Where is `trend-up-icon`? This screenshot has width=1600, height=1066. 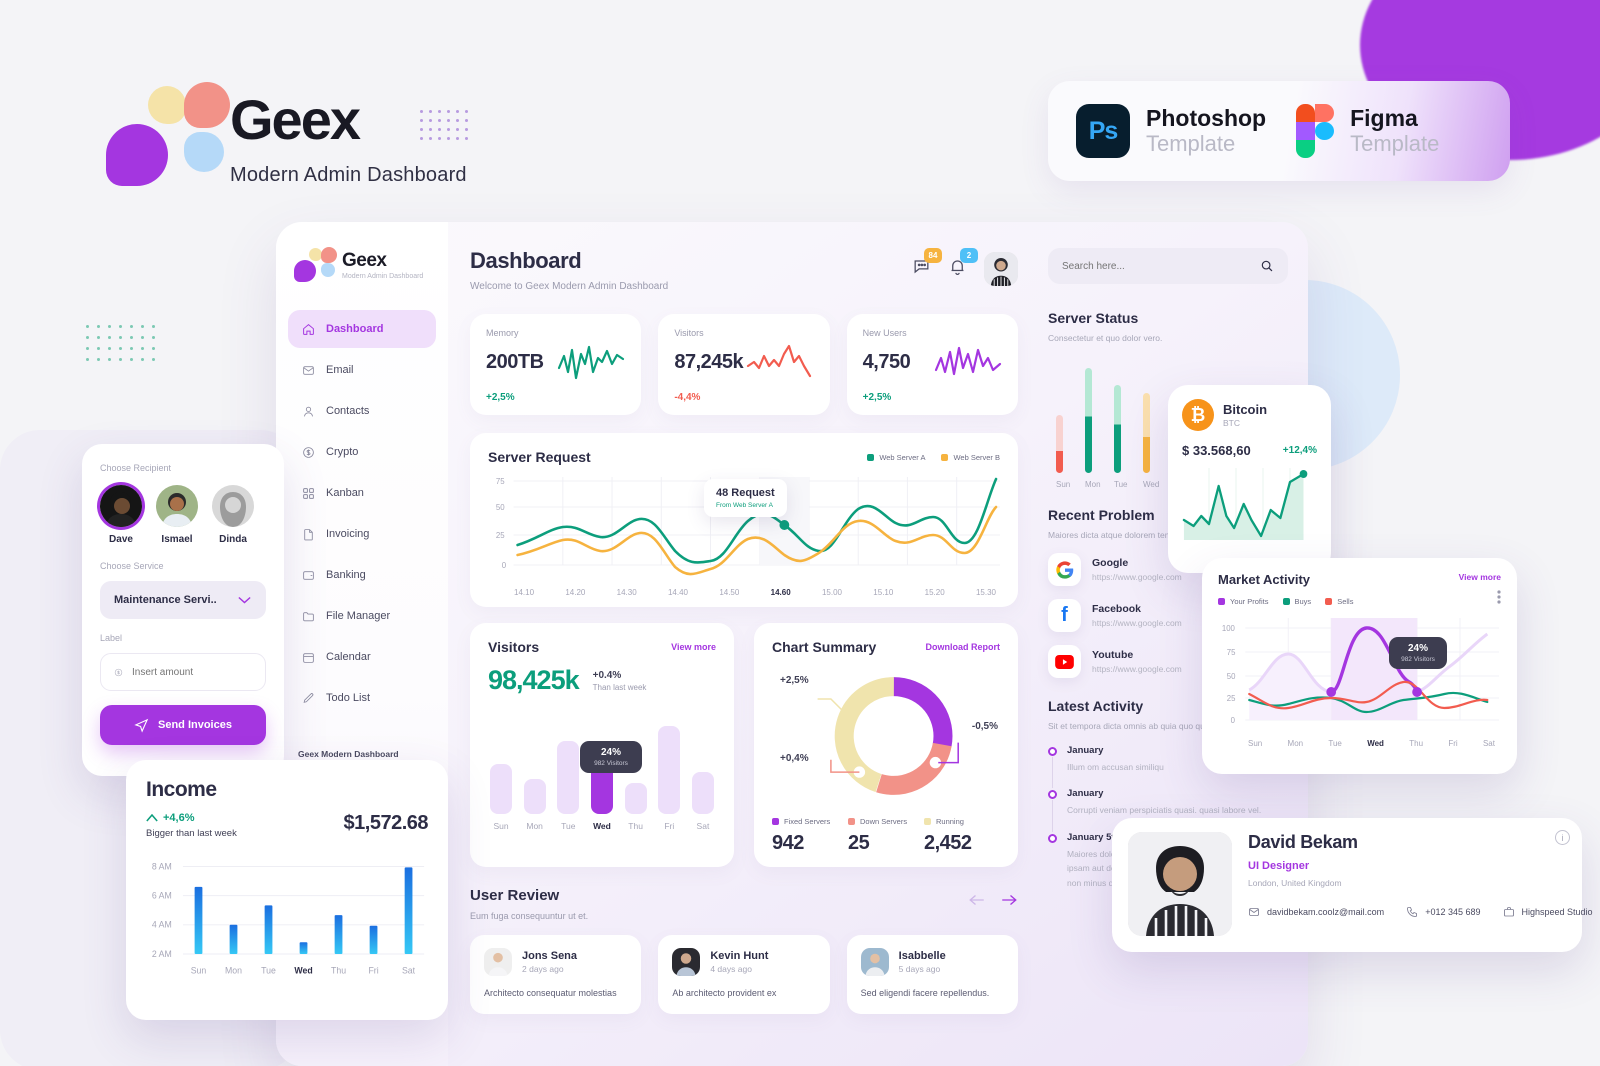
trend-up-icon is located at coordinates (152, 818).